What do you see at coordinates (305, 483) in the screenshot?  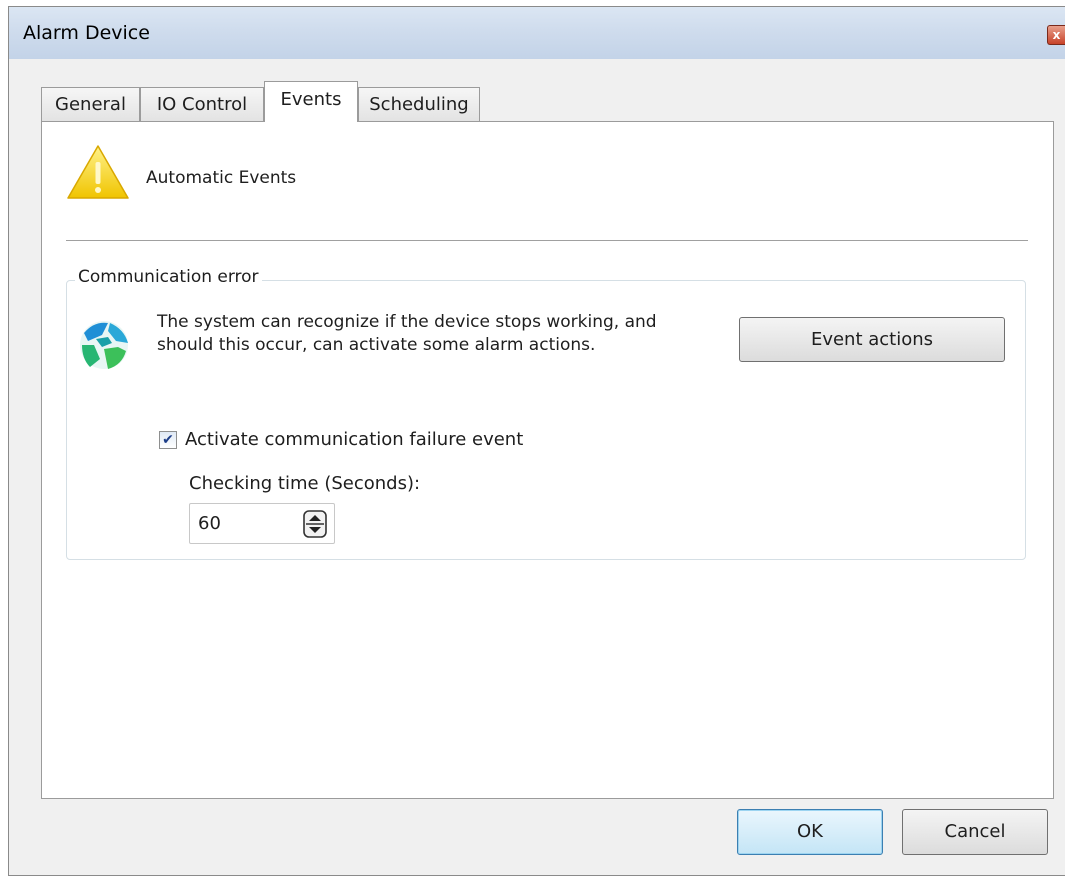 I see `checking-time-label: Checking time (Seconds):` at bounding box center [305, 483].